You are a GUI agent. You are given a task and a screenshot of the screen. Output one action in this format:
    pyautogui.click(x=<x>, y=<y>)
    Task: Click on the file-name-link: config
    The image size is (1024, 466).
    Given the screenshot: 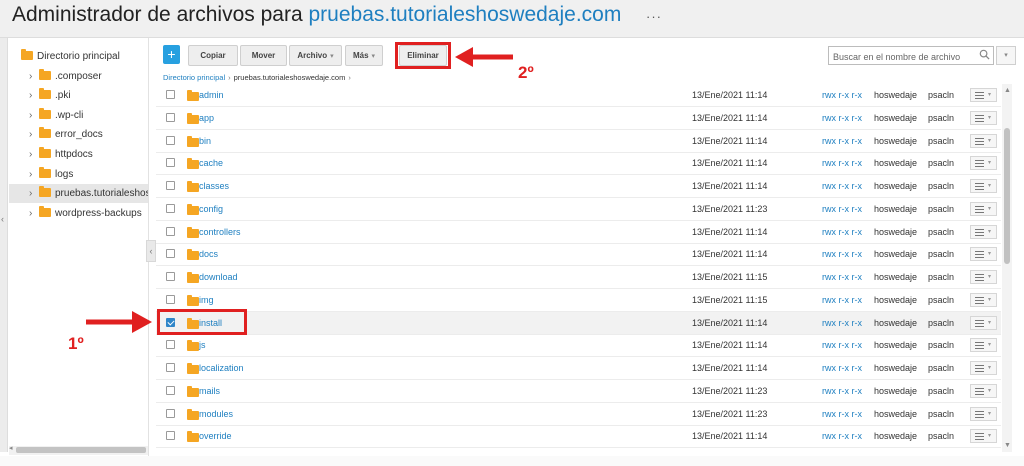 What is the action you would take?
    pyautogui.click(x=211, y=209)
    